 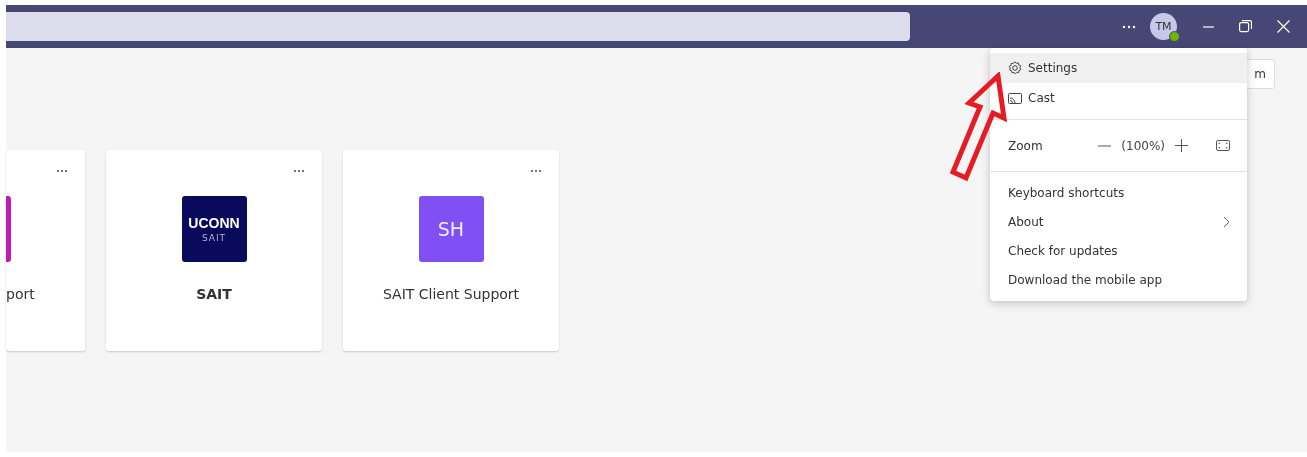 I want to click on zoom-value: (100%), so click(x=1143, y=145).